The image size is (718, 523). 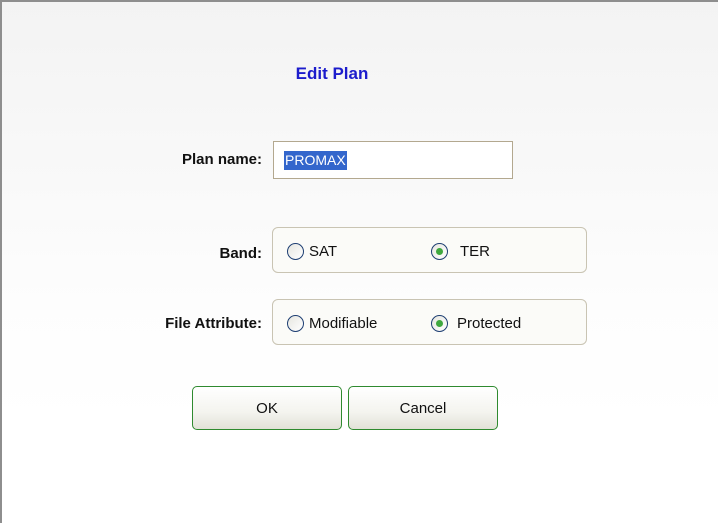 I want to click on band-ter-radio: TER, so click(x=460, y=251).